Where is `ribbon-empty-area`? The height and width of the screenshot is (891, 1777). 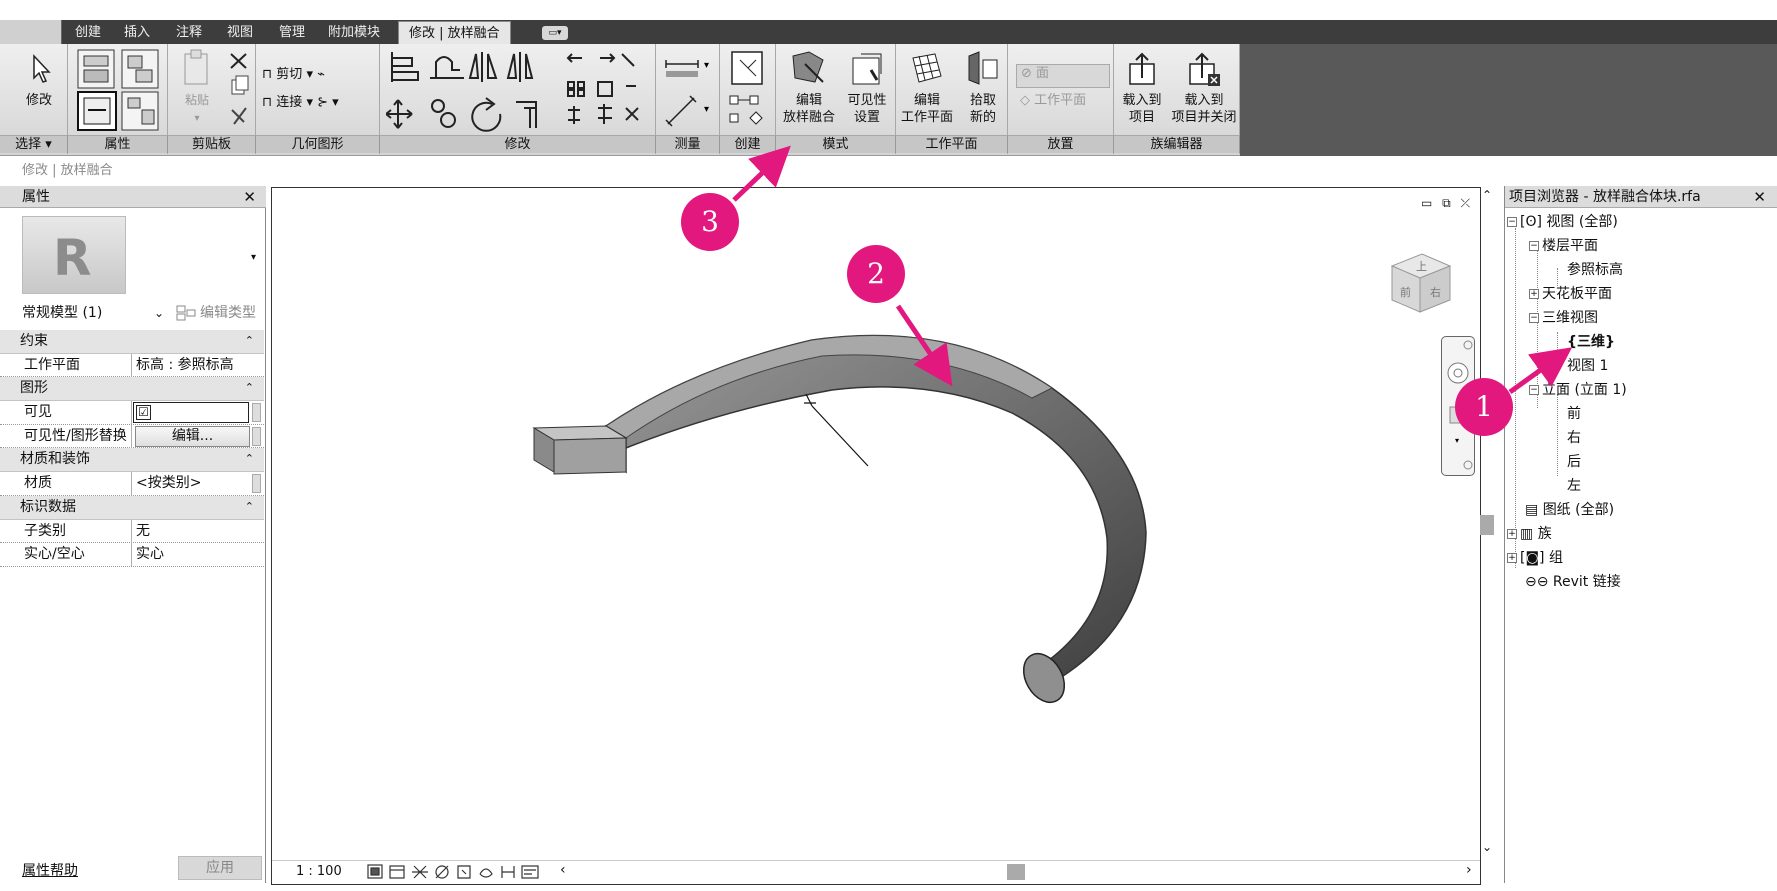 ribbon-empty-area is located at coordinates (1508, 100).